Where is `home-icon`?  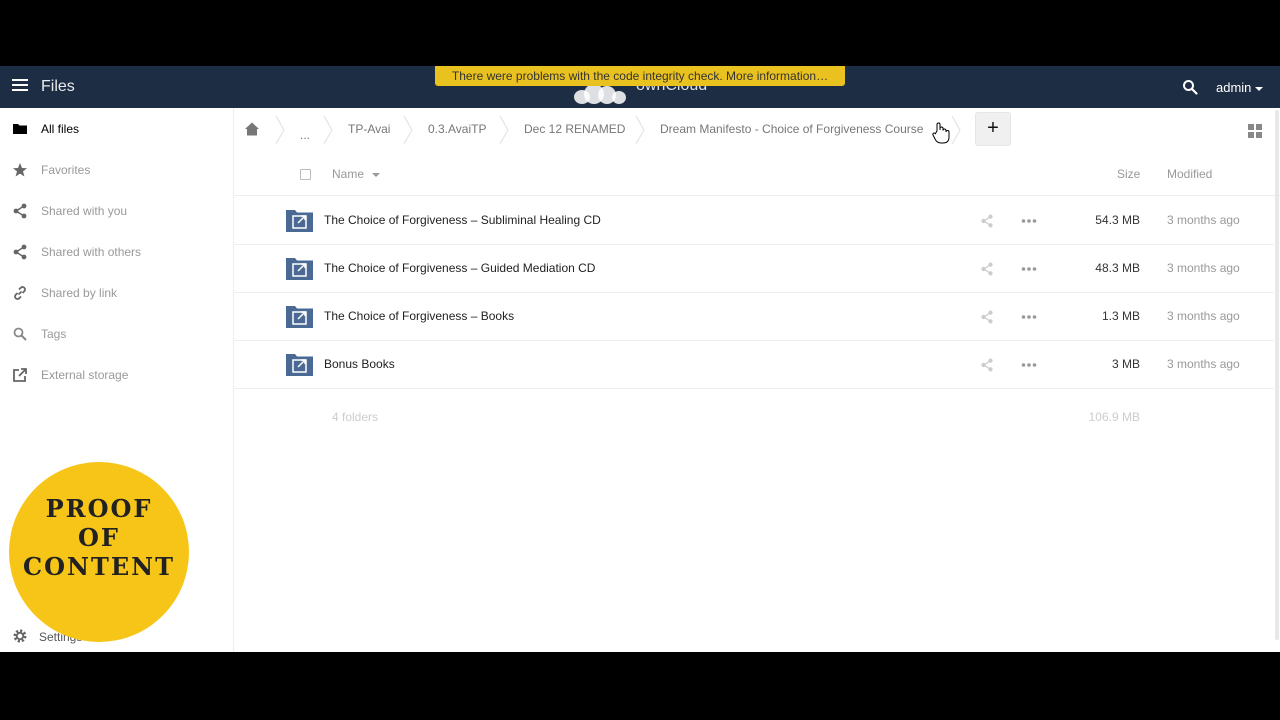
home-icon is located at coordinates (252, 129).